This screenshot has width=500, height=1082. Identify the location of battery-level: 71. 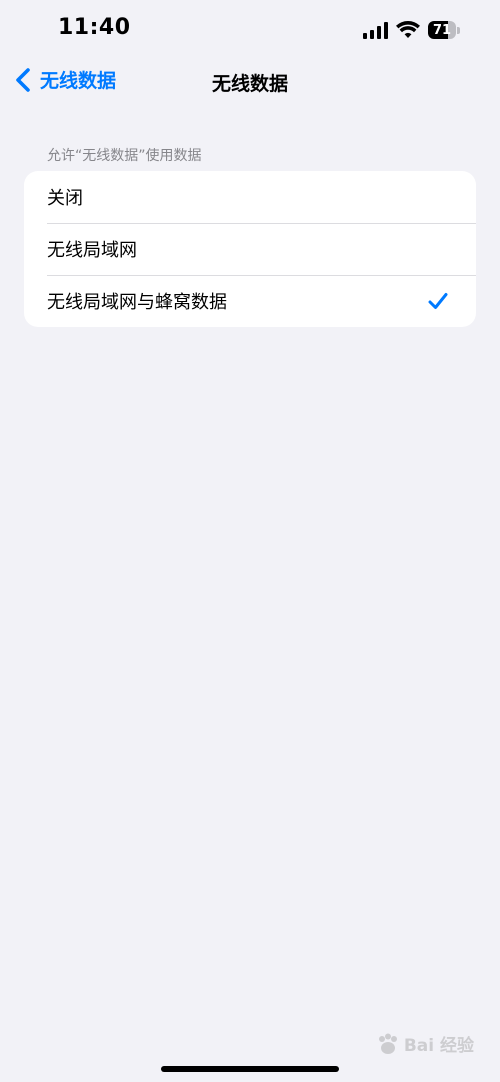
(442, 30).